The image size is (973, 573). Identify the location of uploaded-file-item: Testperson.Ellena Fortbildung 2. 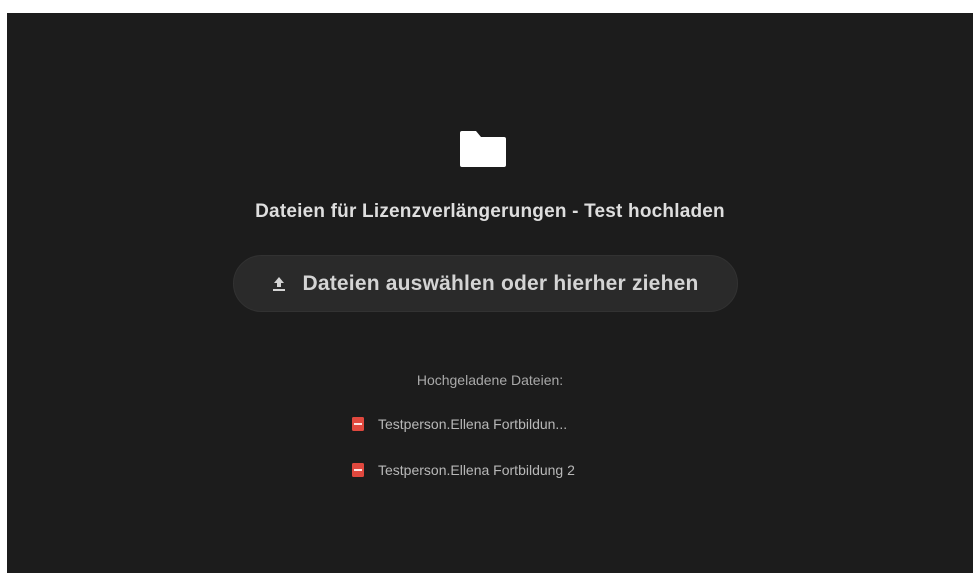
(512, 470).